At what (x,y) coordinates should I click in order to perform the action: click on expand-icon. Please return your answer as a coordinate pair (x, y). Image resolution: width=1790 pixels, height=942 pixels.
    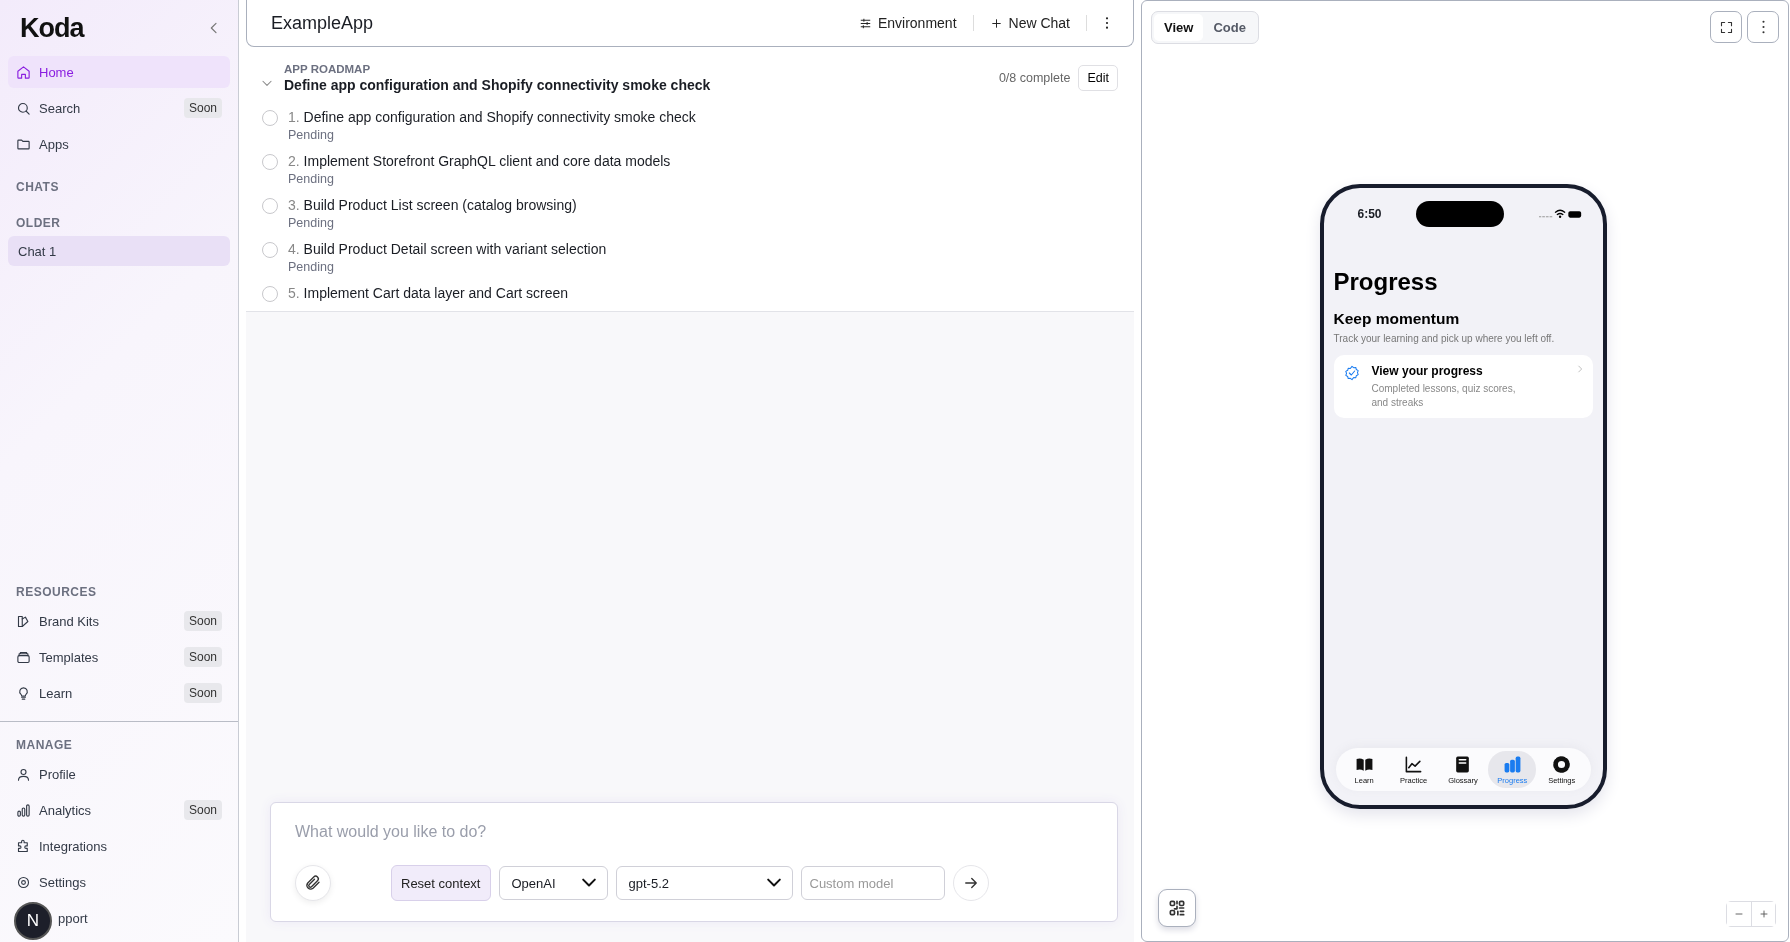
    Looking at the image, I should click on (1726, 27).